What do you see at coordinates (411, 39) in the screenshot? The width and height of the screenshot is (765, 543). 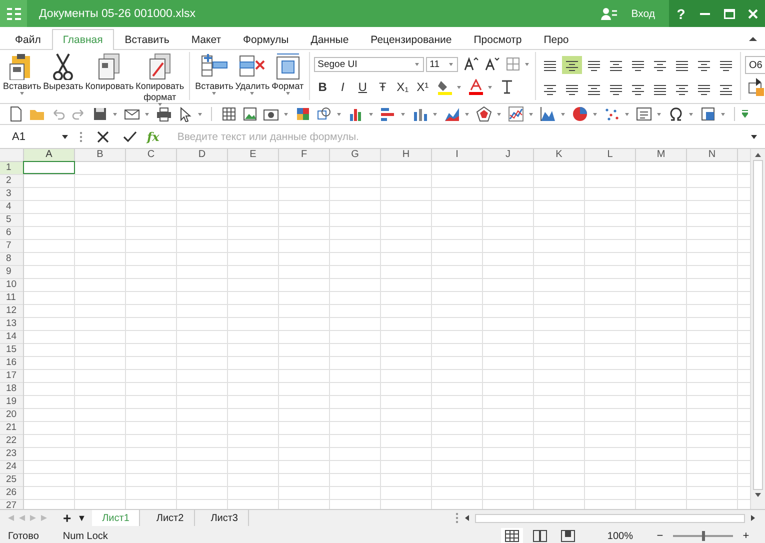 I see `ribbon-tab: Рецензирование` at bounding box center [411, 39].